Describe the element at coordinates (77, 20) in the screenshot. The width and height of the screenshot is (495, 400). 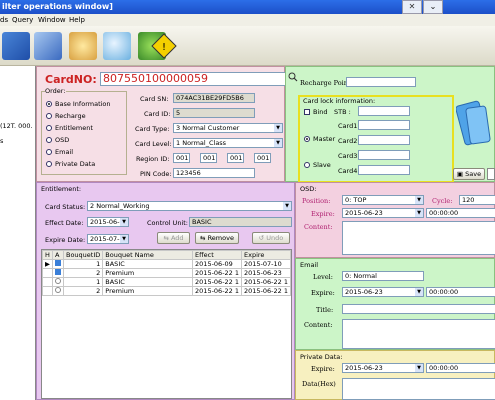
I see `menu-item-help: Help` at that location.